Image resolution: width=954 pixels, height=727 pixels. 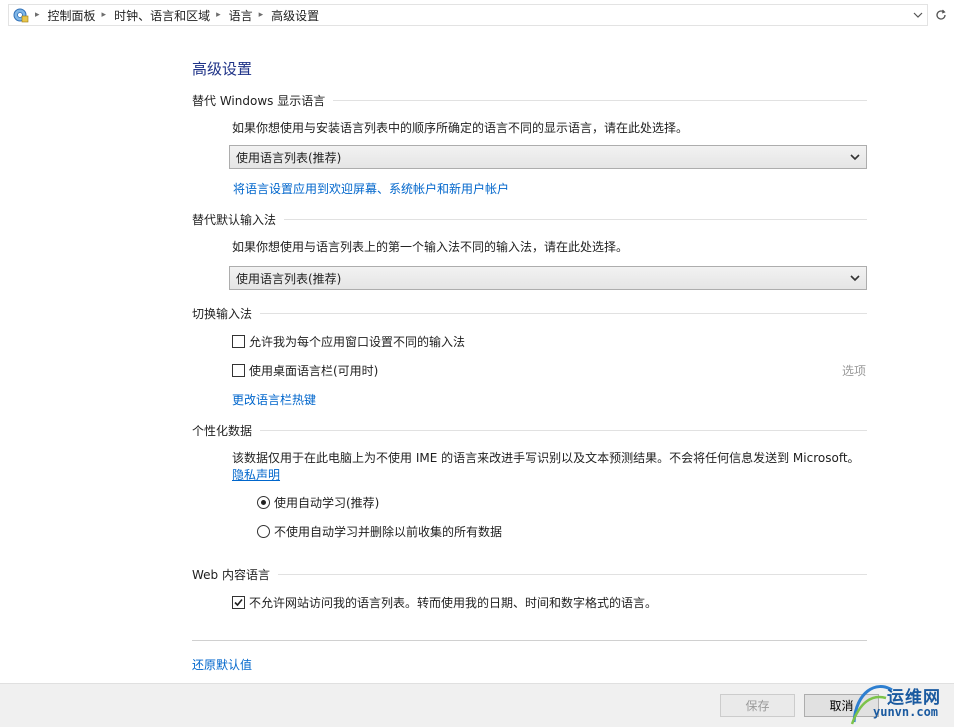 What do you see at coordinates (162, 15) in the screenshot?
I see `breadcrumb-clock-language-region: 时钟、语言和区域` at bounding box center [162, 15].